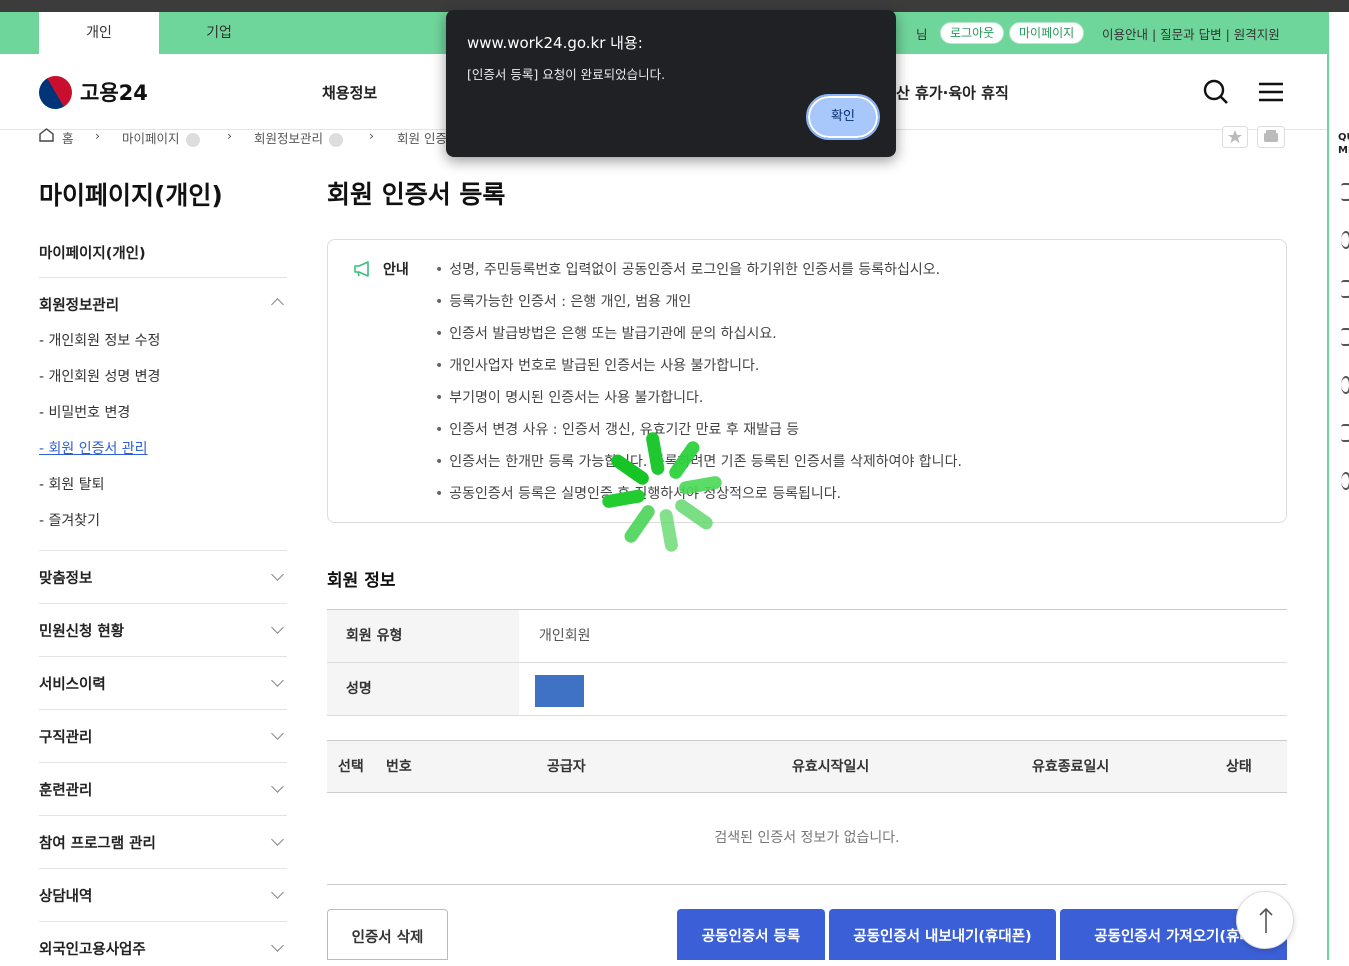 Image resolution: width=1349 pixels, height=966 pixels. I want to click on notice-label: 안내, so click(396, 270).